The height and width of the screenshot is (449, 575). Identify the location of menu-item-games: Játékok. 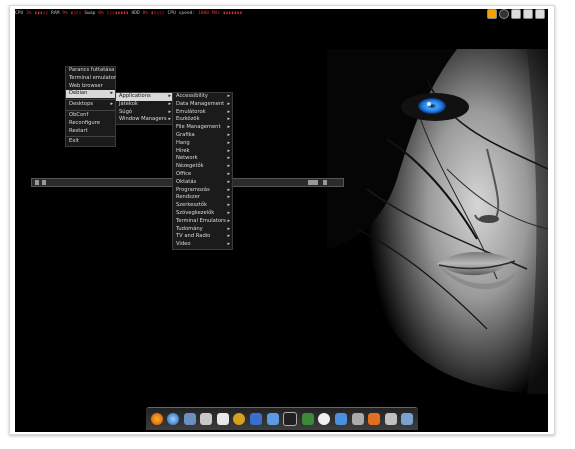
(144, 105).